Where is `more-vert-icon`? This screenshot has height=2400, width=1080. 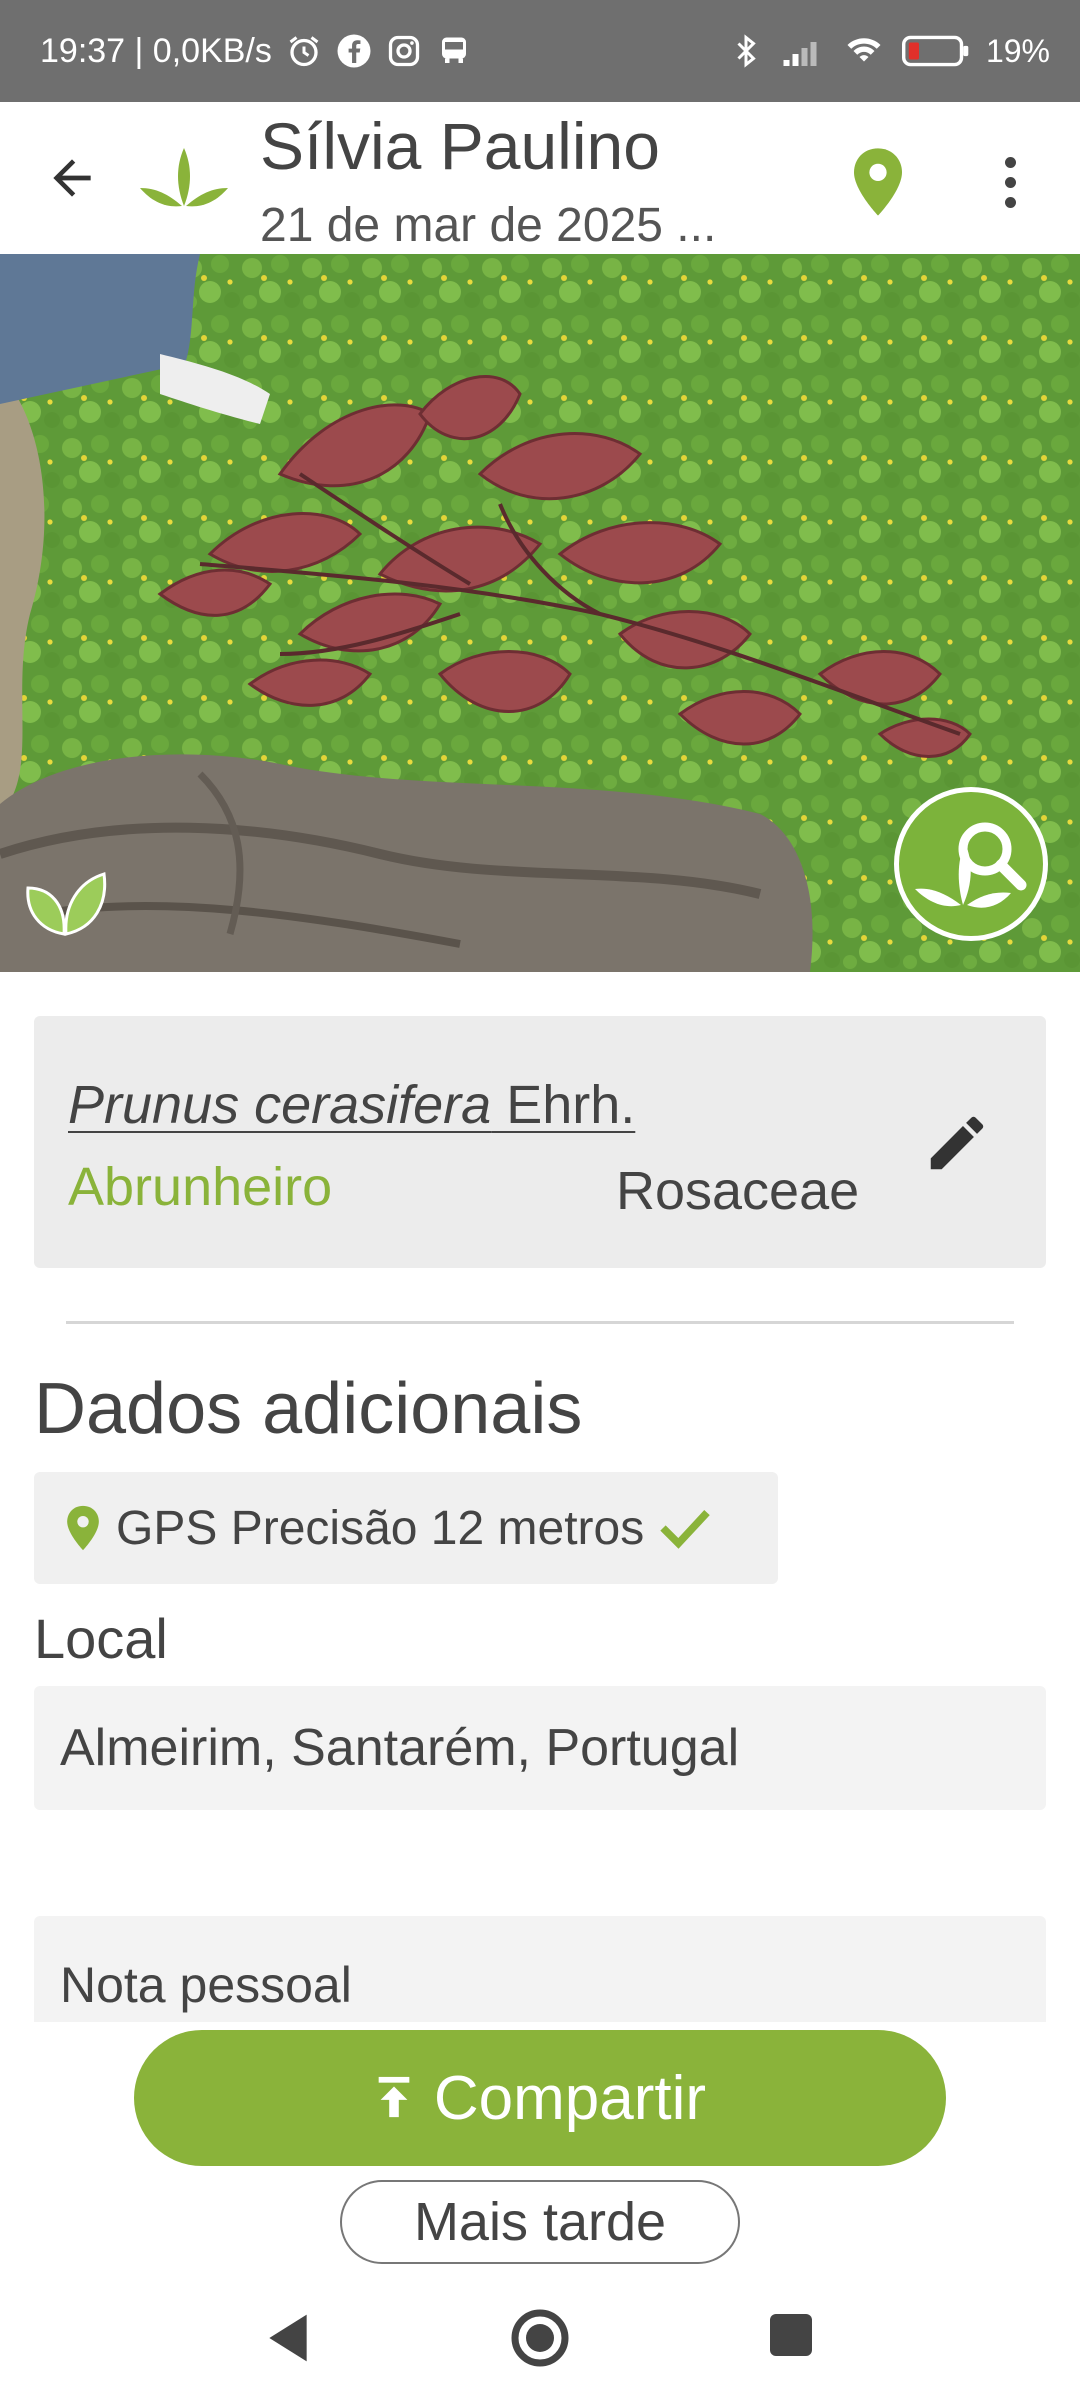
more-vert-icon is located at coordinates (1010, 162).